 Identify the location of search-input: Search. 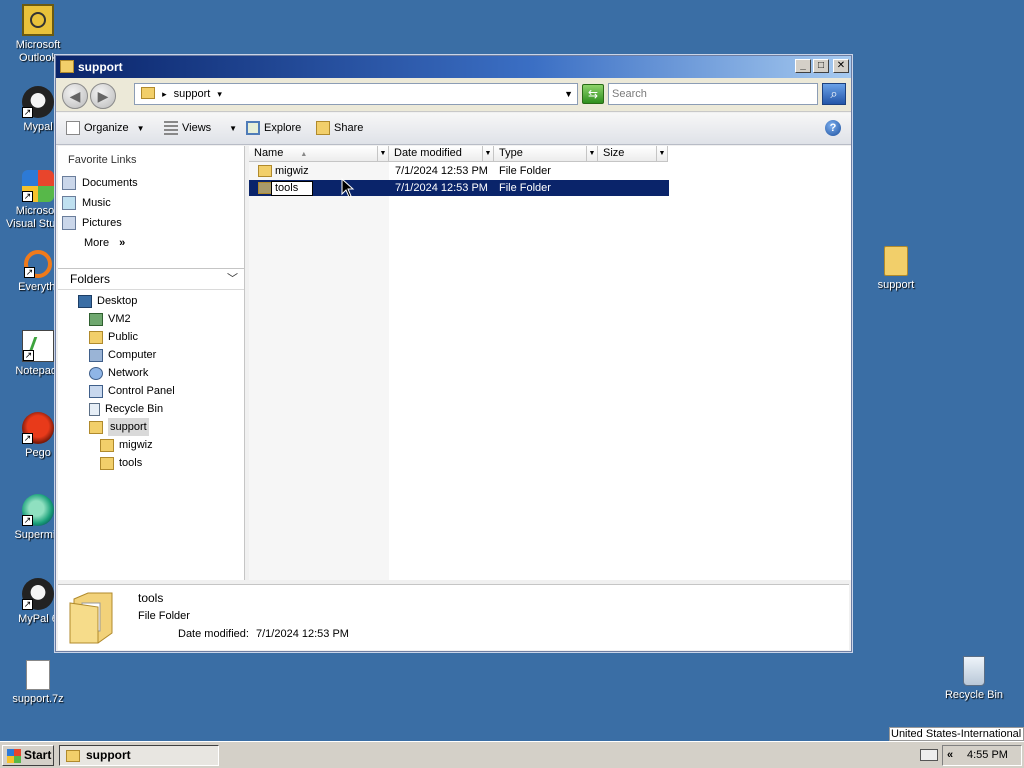
(713, 94).